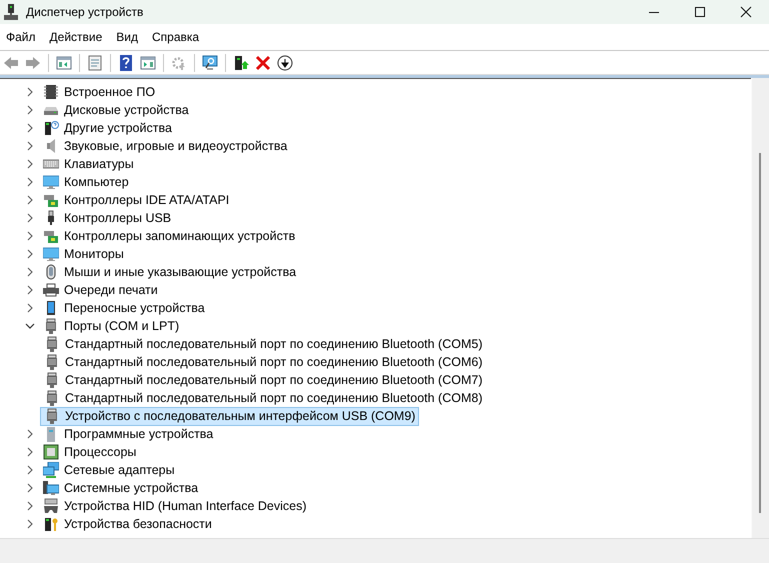  I want to click on tree-item: Стандартный последовательный порт по соединению Bluetooth (COM7), so click(263, 380).